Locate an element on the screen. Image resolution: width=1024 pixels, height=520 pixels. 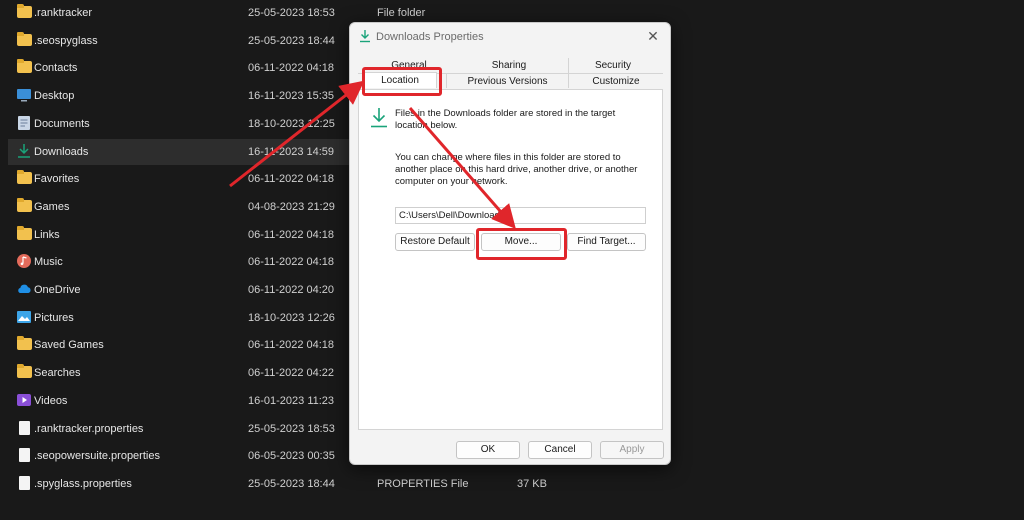
file-row: .ranktracker 25-05-2023 18:53 is located at coordinates (180, 13).